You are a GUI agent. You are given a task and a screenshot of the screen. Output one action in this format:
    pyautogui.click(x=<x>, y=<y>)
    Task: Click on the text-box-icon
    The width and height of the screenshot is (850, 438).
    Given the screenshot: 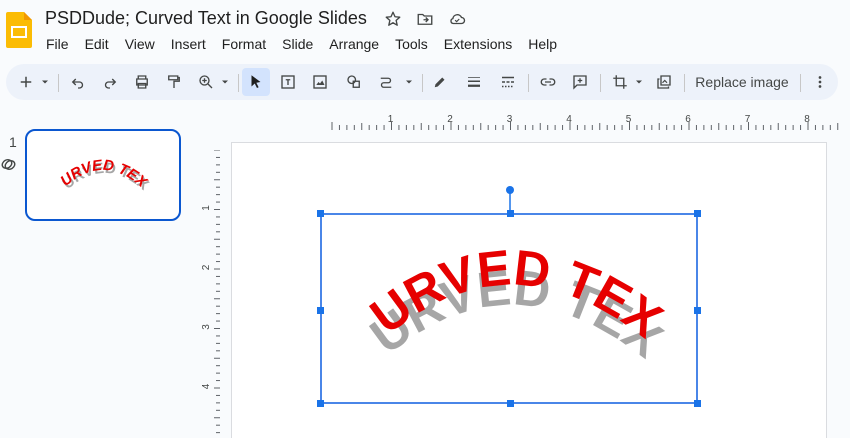 What is the action you would take?
    pyautogui.click(x=288, y=82)
    